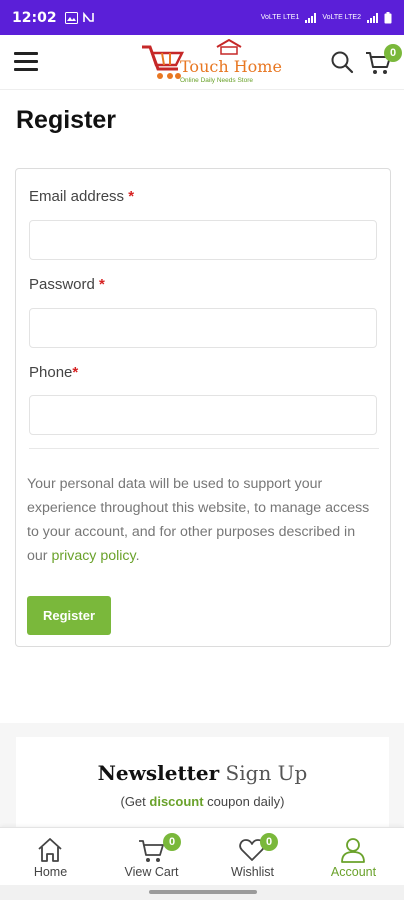 The image size is (404, 900). What do you see at coordinates (383, 62) in the screenshot?
I see `header-cart-button: 0` at bounding box center [383, 62].